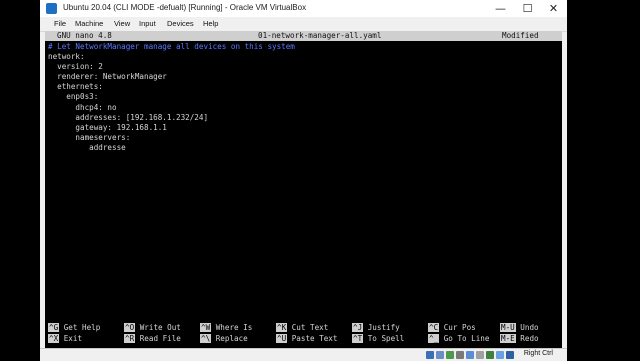 This screenshot has height=361, width=640. Describe the element at coordinates (303, 354) in the screenshot. I see `vm-status-bar: Right Ctrl` at that location.